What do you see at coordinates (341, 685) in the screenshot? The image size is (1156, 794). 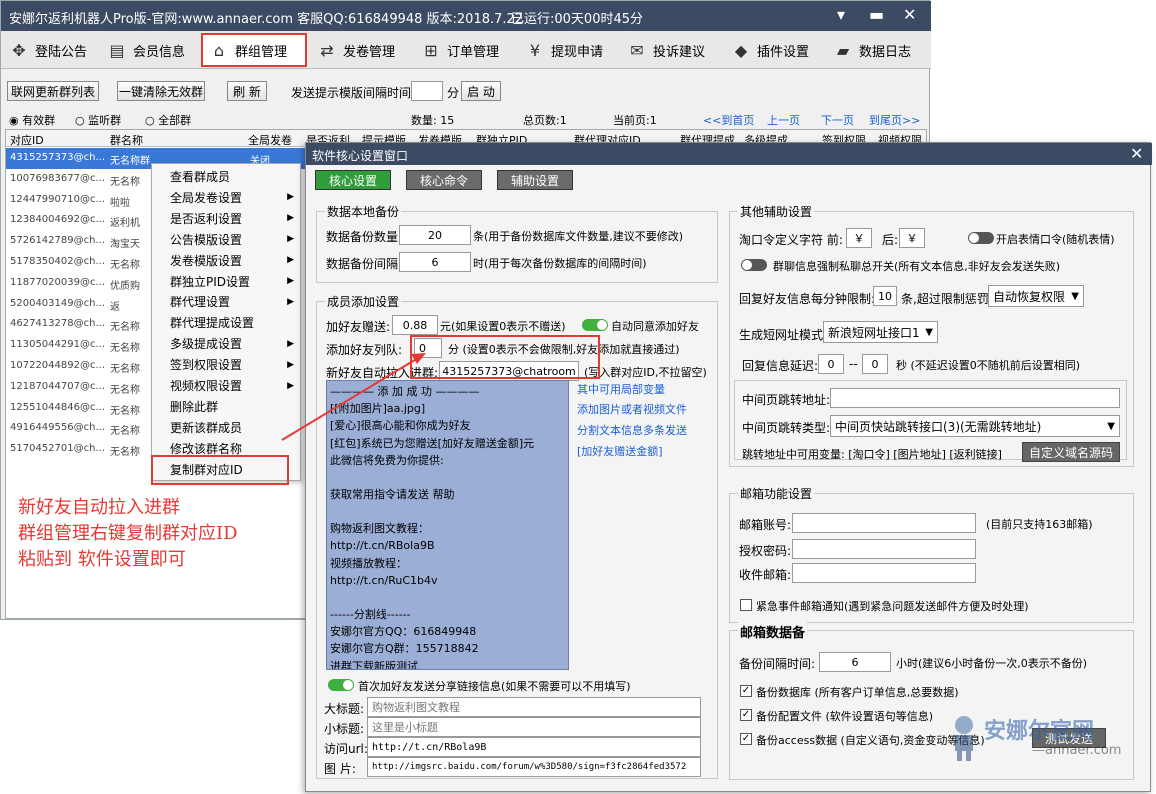 I see `share-toggle` at bounding box center [341, 685].